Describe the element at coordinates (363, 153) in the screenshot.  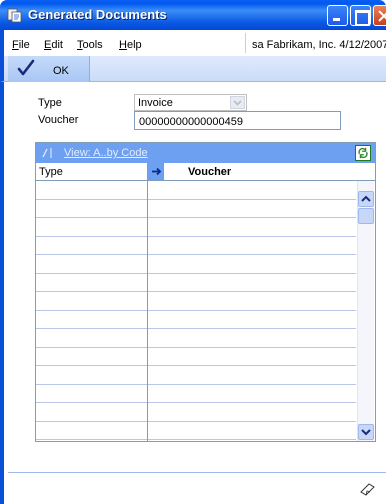
I see `refresh-icon` at that location.